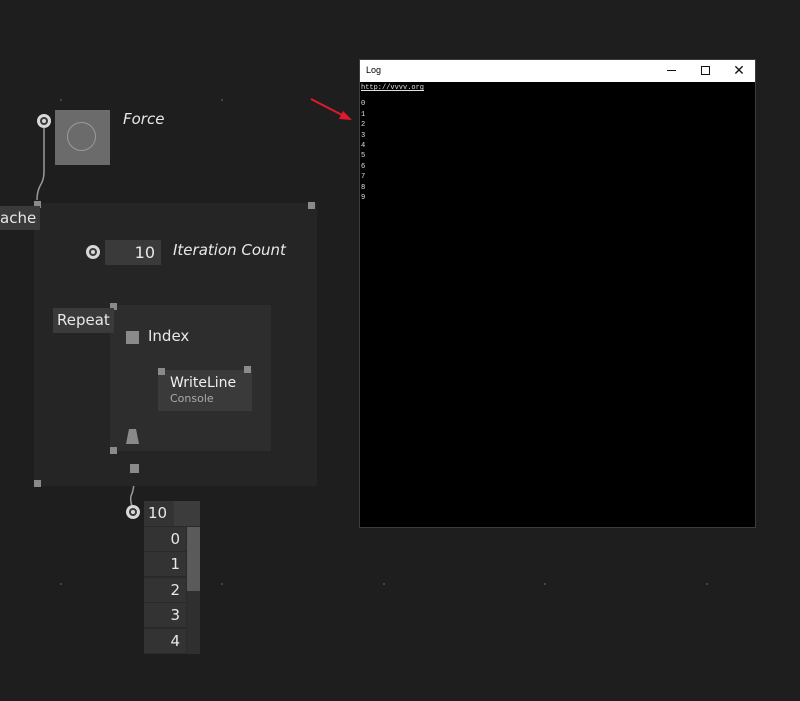 The image size is (800, 701). Describe the element at coordinates (165, 564) in the screenshot. I see `output-list-item: 1` at that location.